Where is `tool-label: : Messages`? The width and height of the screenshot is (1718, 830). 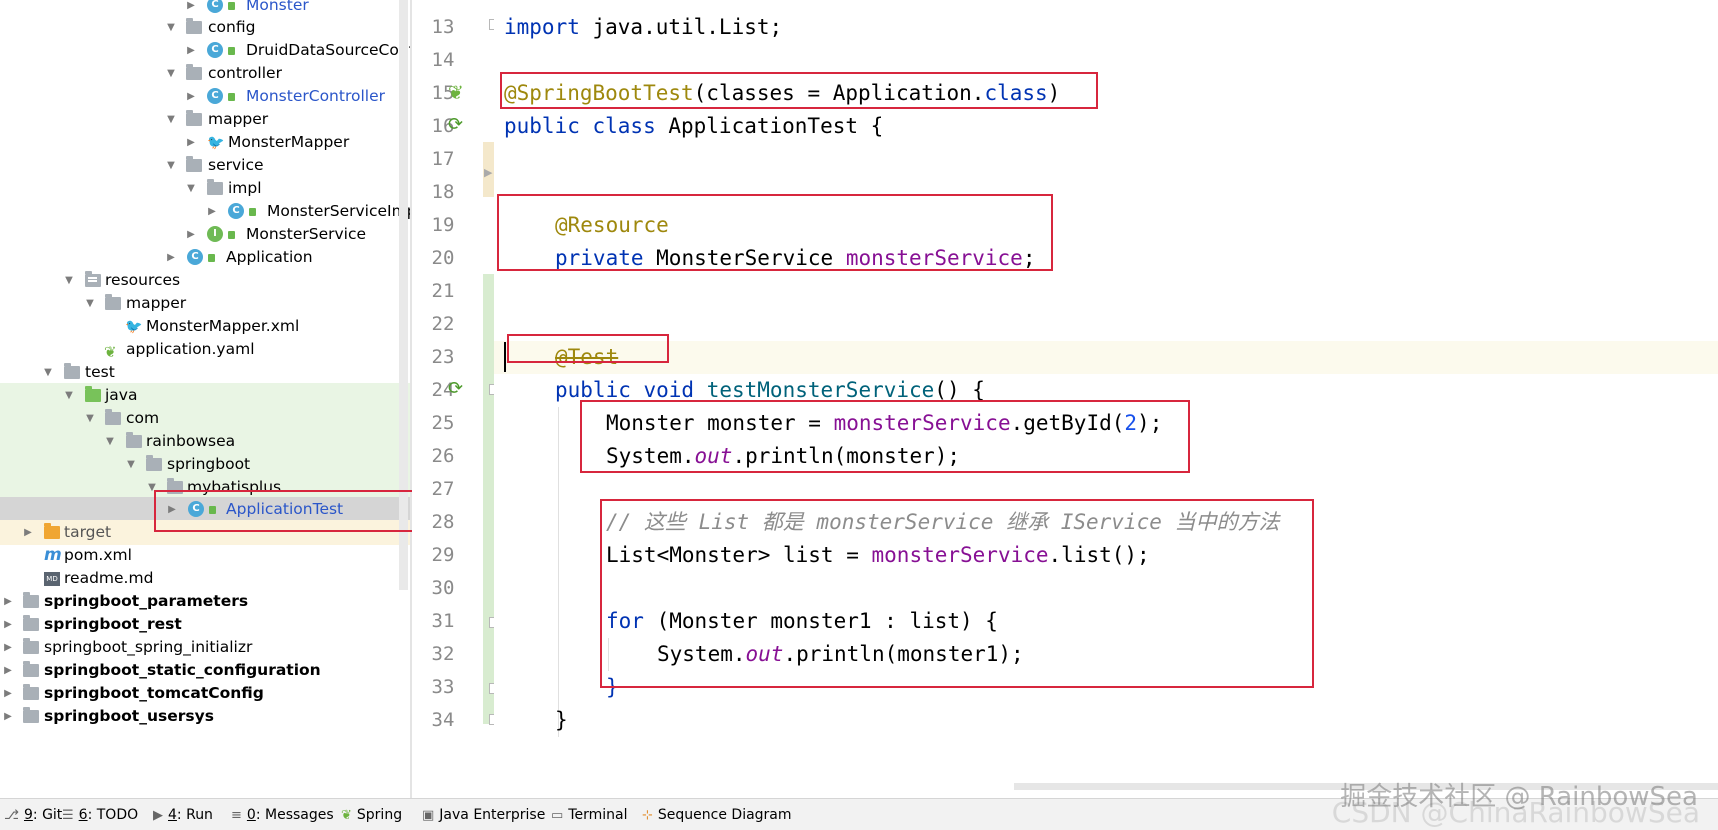 tool-label: : Messages is located at coordinates (294, 815).